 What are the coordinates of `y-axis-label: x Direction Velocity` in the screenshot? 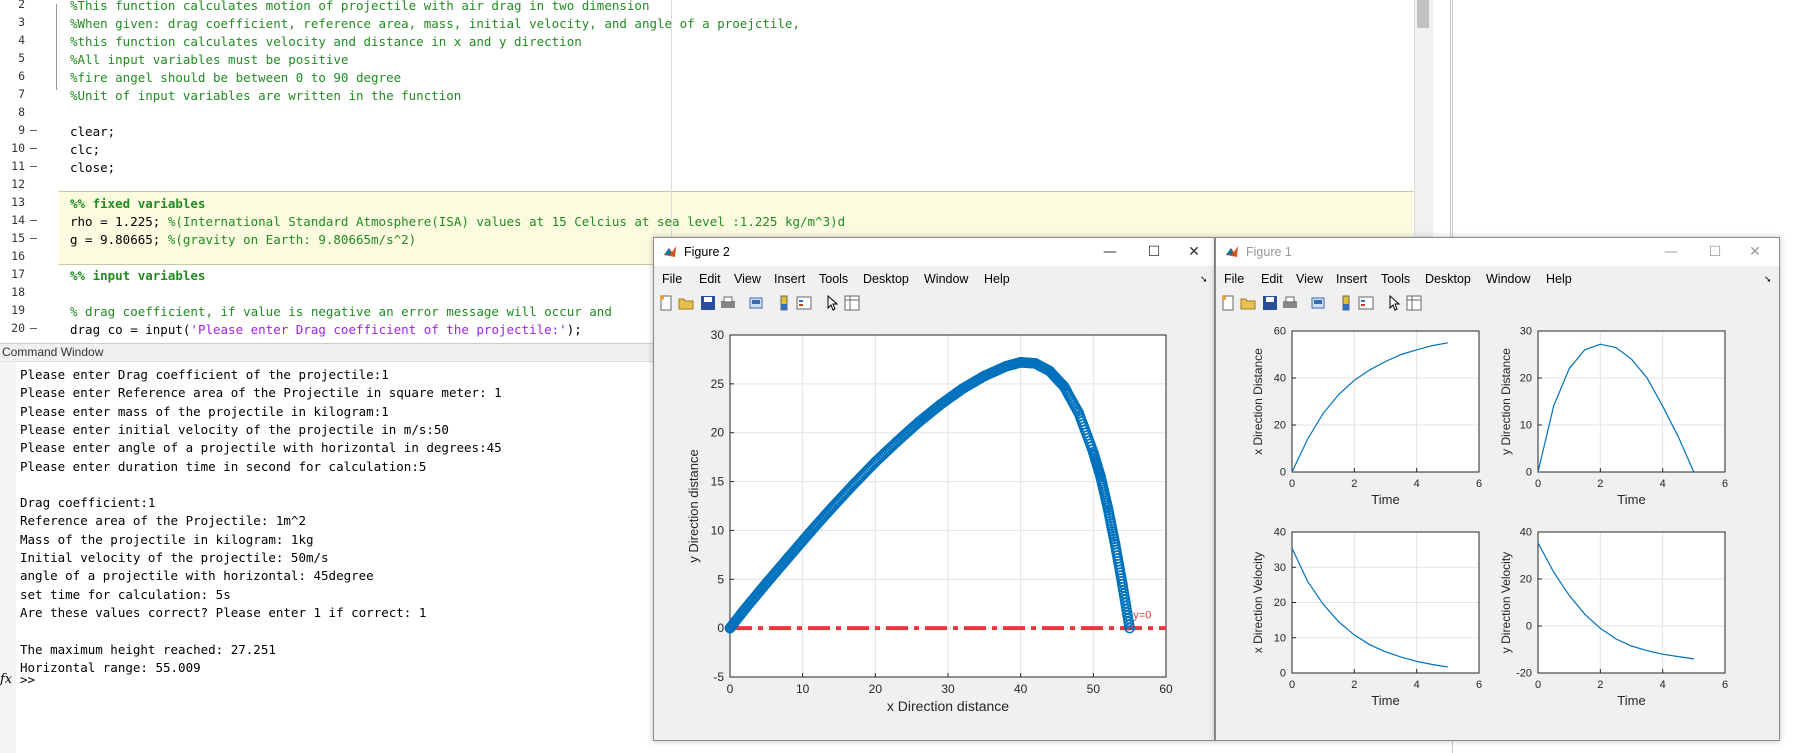 It's located at (1258, 602).